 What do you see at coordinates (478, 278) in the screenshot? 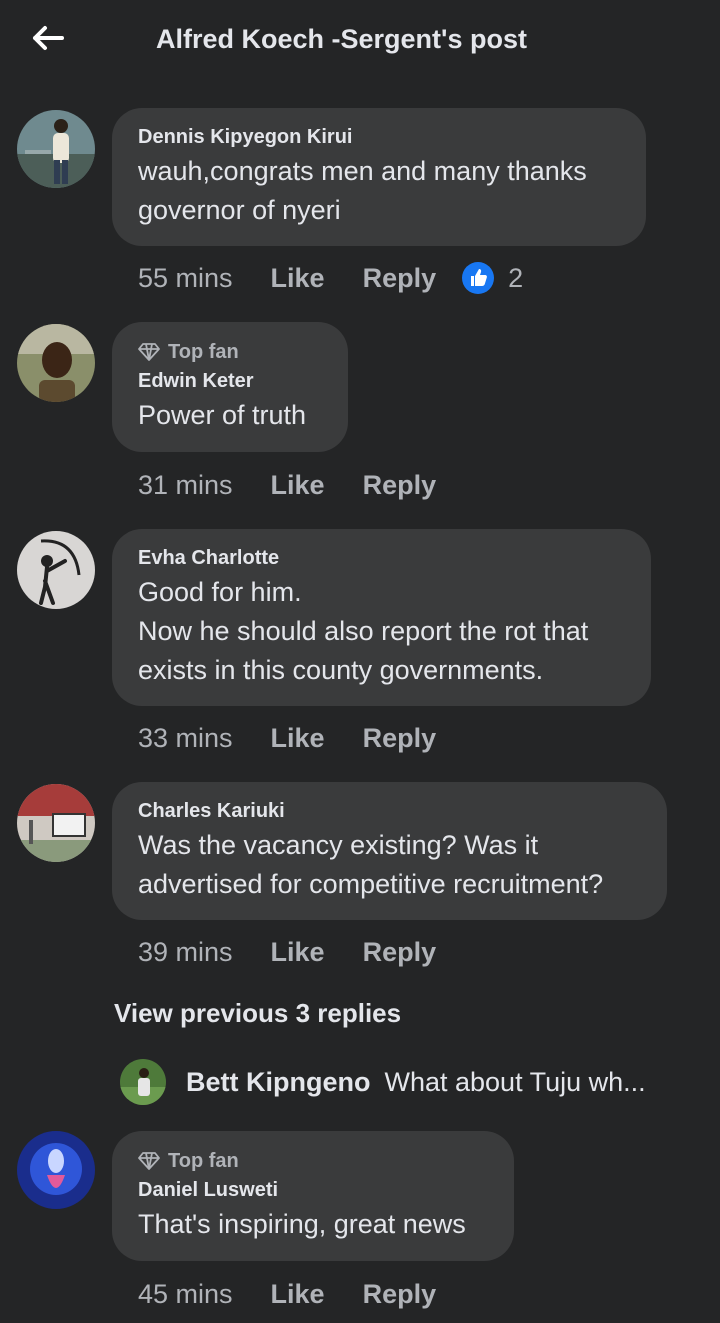
I see `like-reaction-icon` at bounding box center [478, 278].